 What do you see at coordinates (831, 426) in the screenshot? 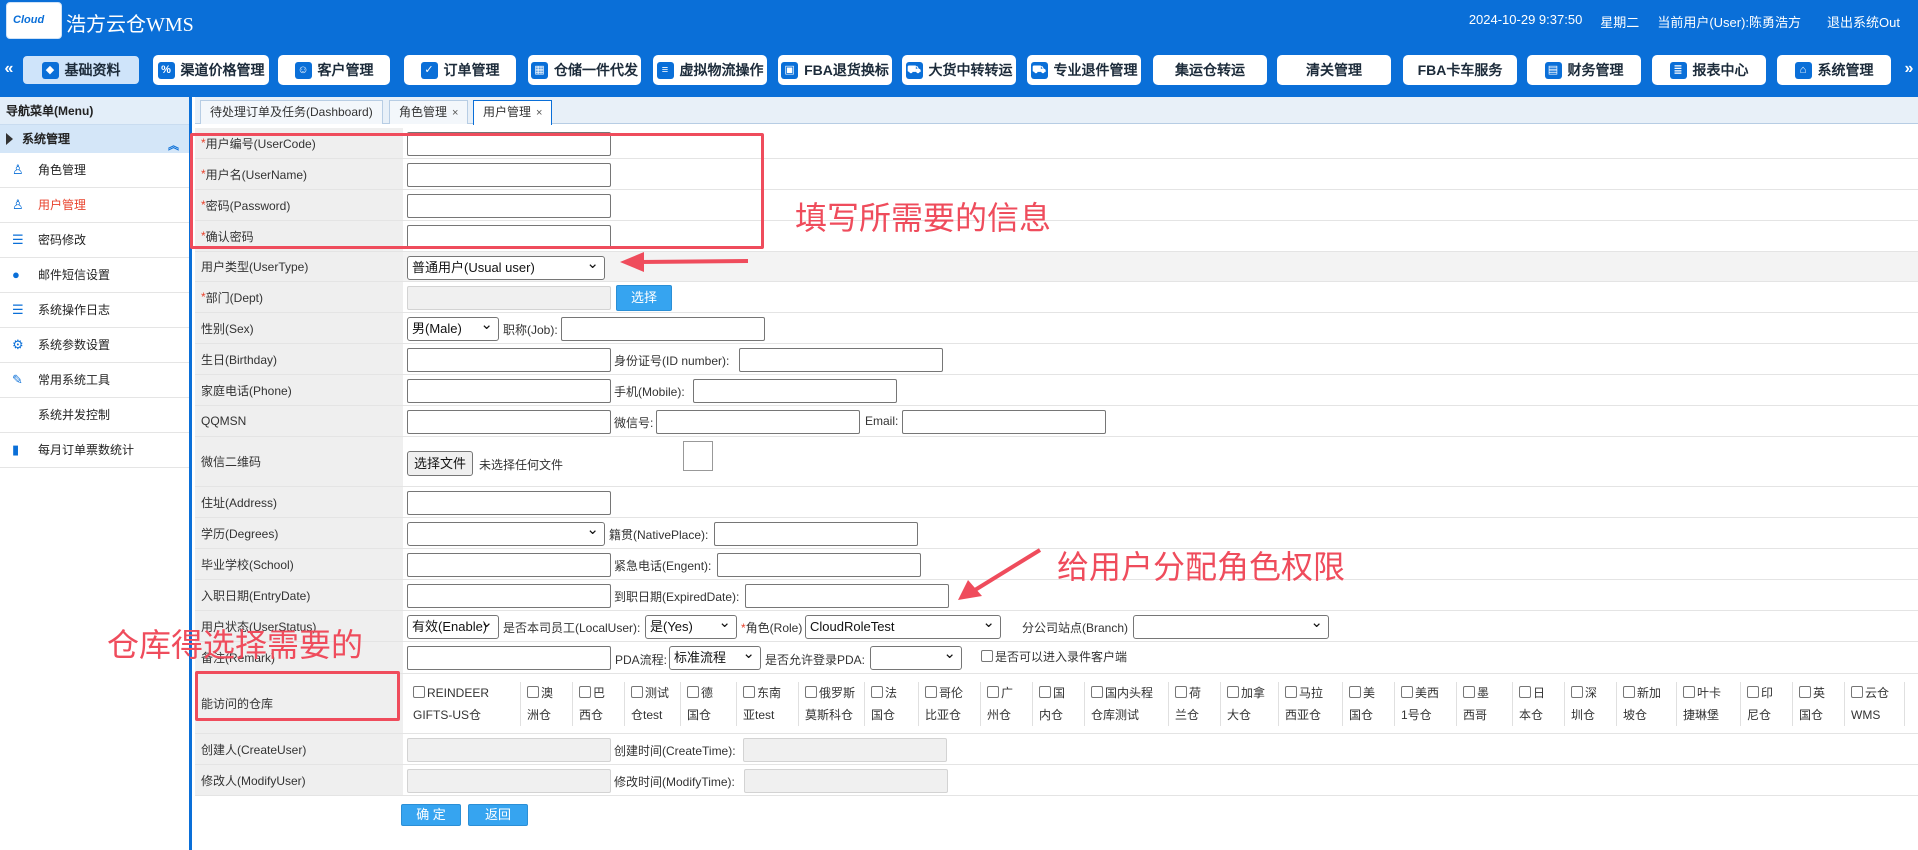
I see `annotation-arrows` at bounding box center [831, 426].